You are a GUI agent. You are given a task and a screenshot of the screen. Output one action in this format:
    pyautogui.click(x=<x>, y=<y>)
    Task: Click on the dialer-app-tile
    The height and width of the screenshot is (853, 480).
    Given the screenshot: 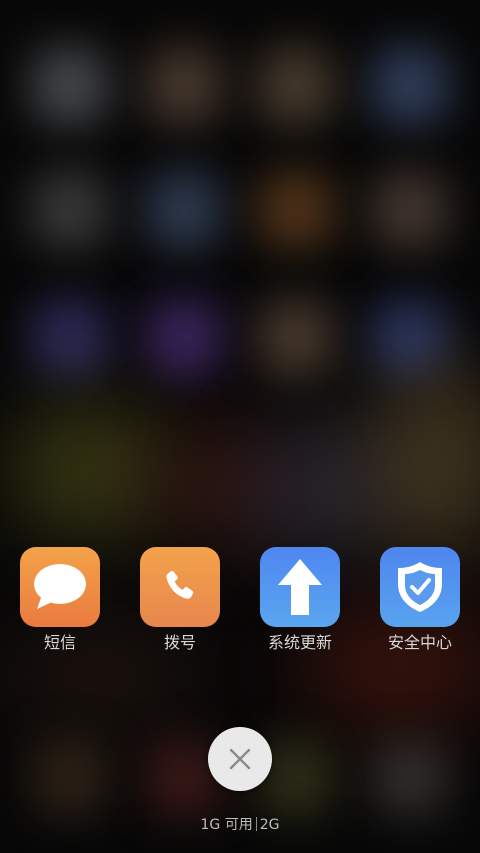 What is the action you would take?
    pyautogui.click(x=180, y=587)
    